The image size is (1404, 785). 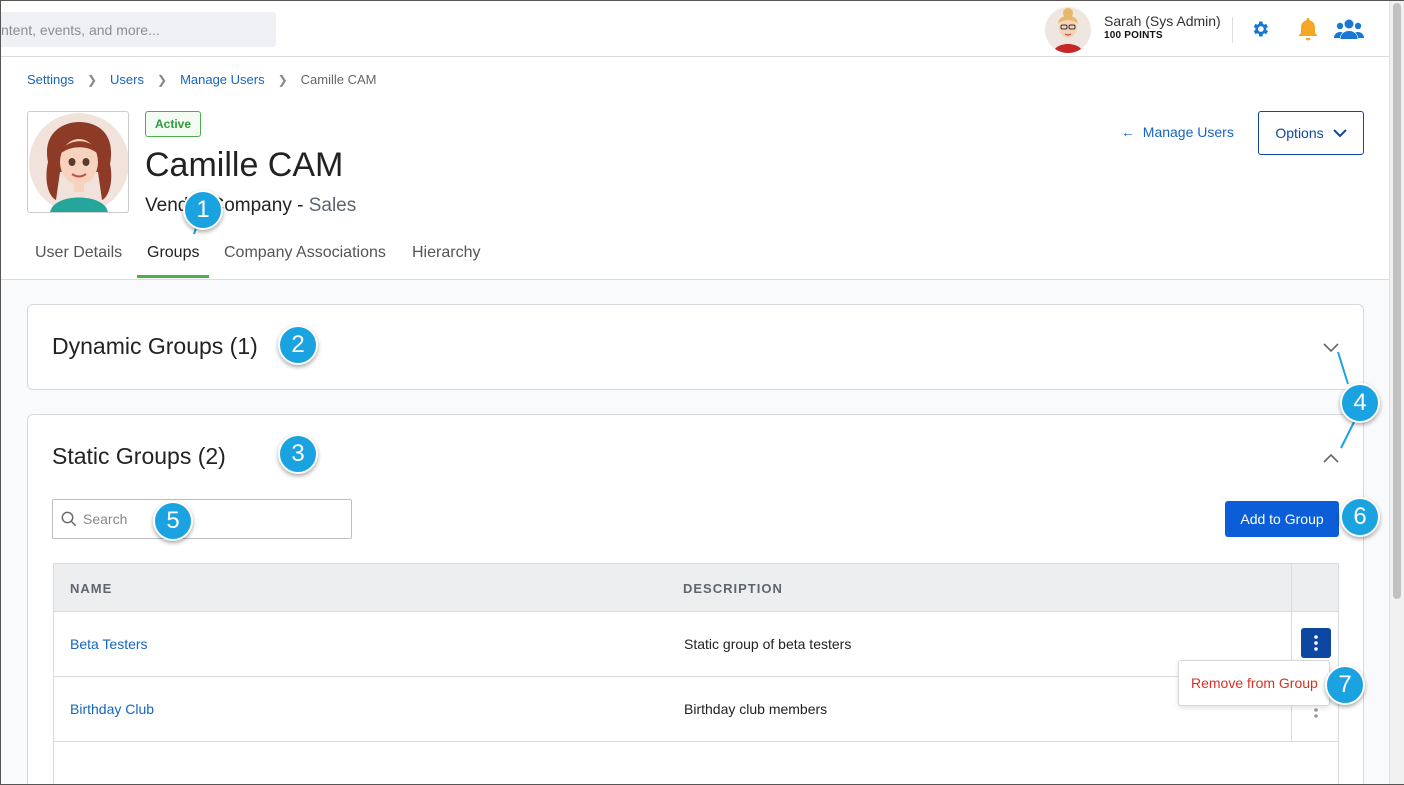 I want to click on back-to-manage-users-link: ← Manage Users, so click(x=1177, y=132).